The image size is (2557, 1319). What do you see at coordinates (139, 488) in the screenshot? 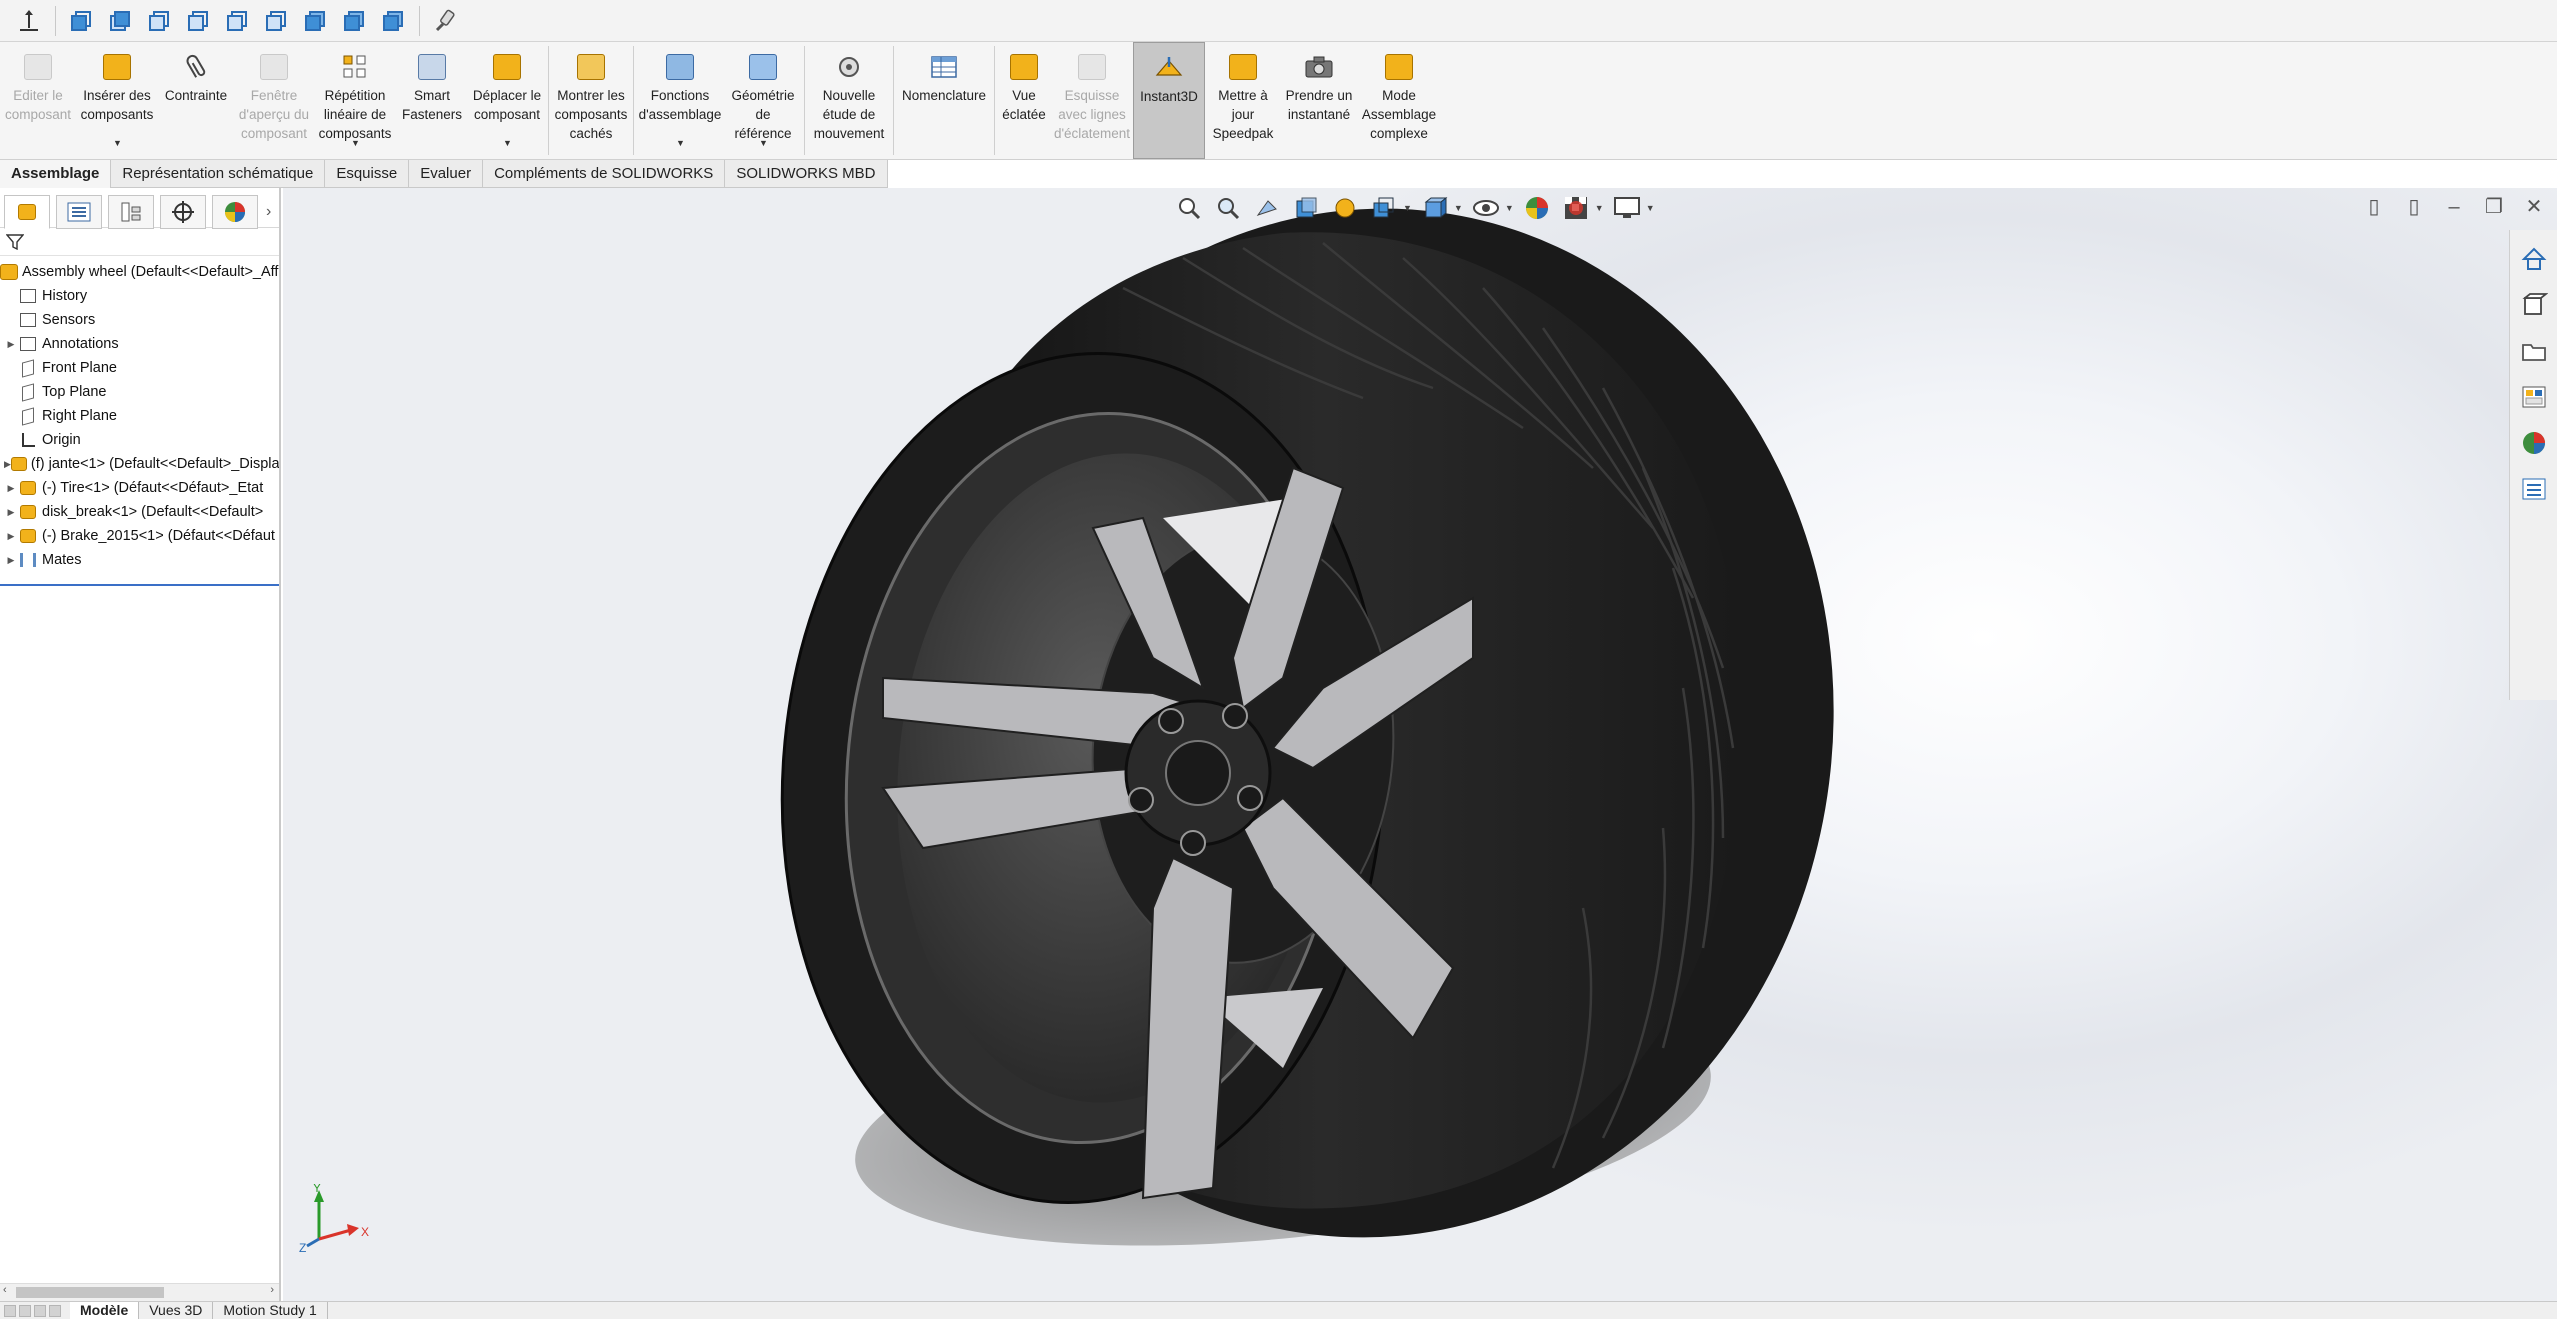
I see `tree-node: ▶ (-) Tire<1> (Défaut<<Défaut>_Etat` at bounding box center [139, 488].